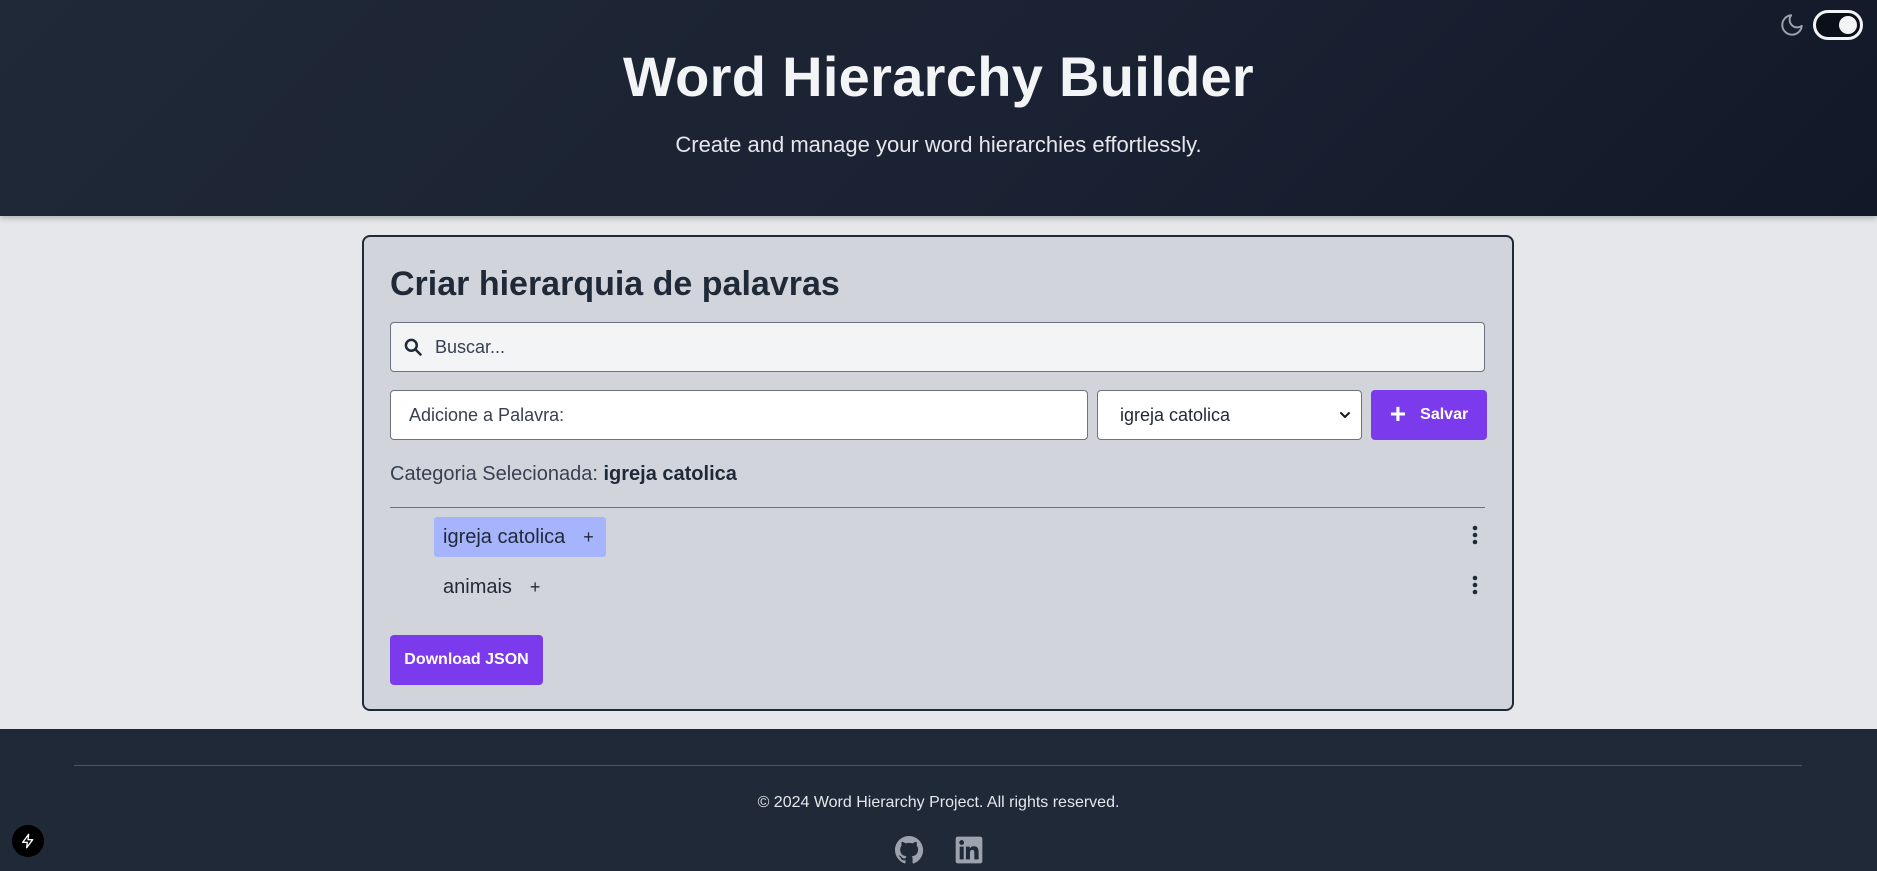 This screenshot has width=1877, height=871. What do you see at coordinates (739, 415) in the screenshot?
I see `word-input` at bounding box center [739, 415].